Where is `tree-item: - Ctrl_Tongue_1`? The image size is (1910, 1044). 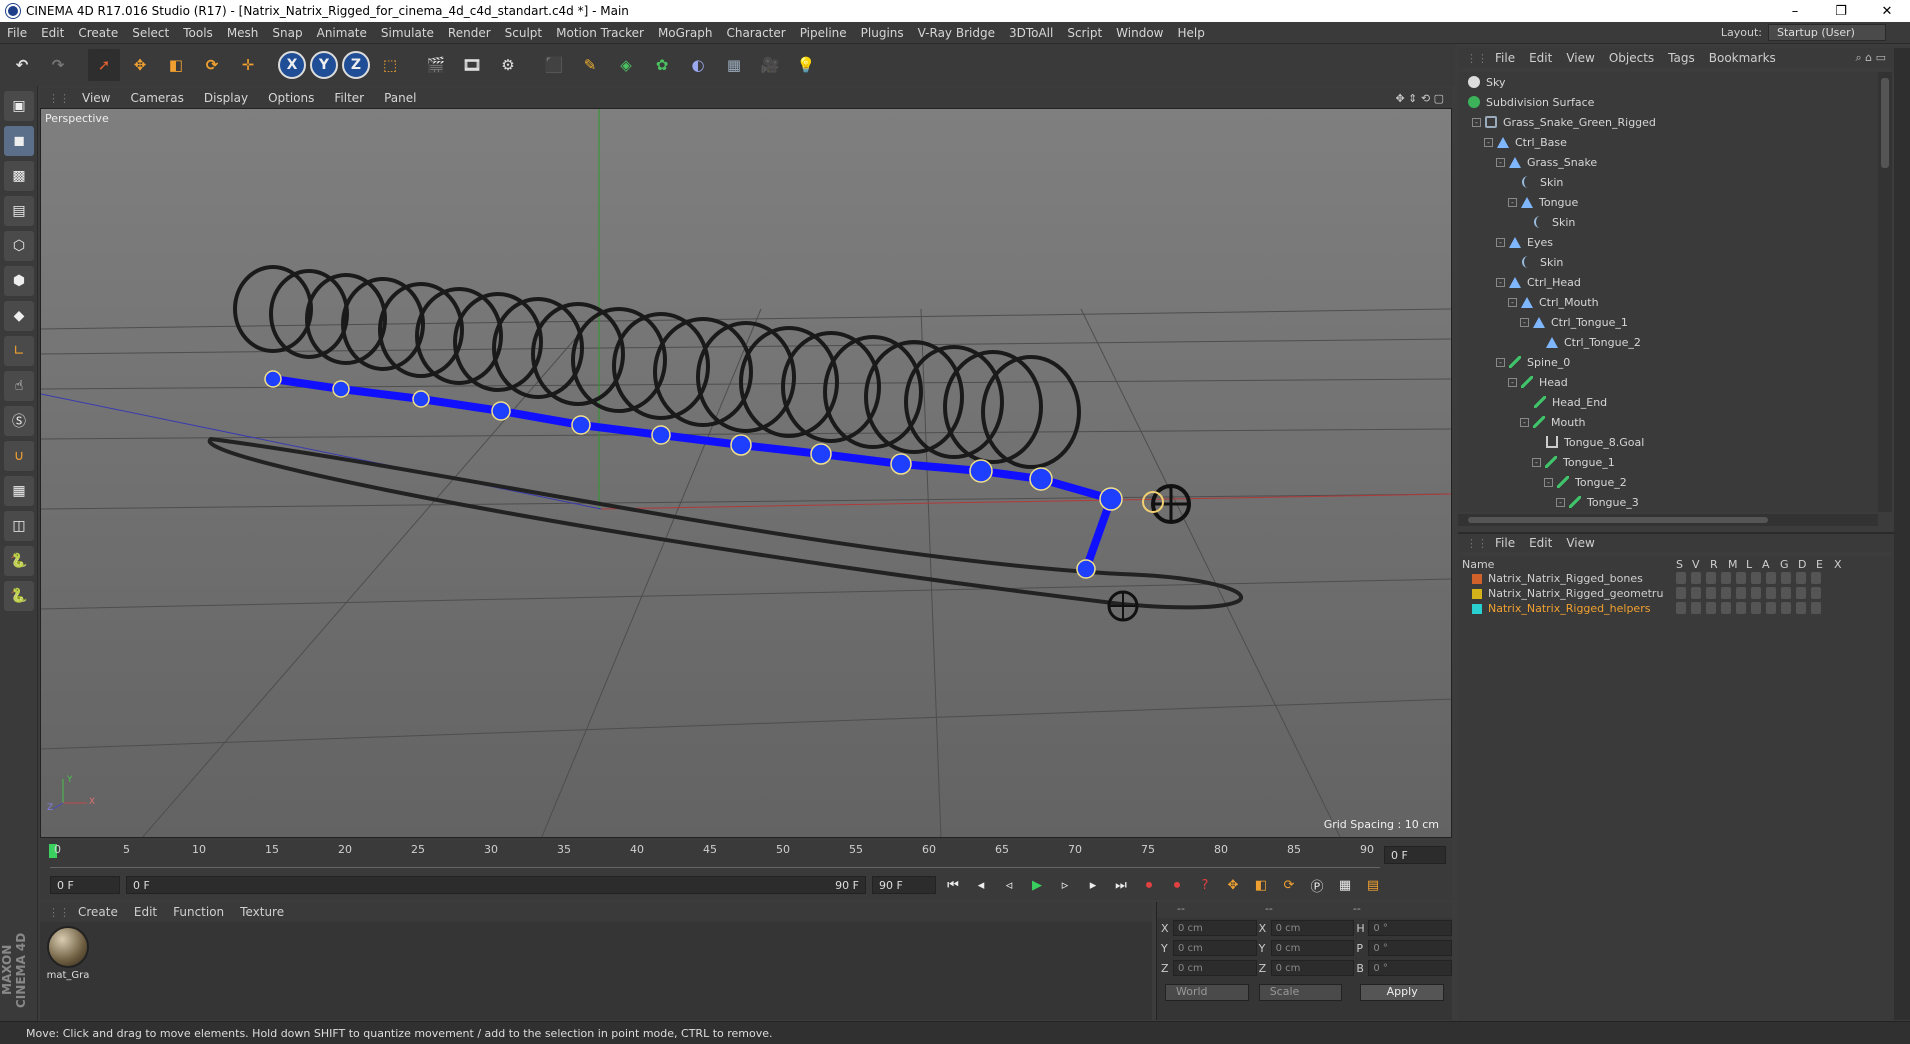
tree-item: - Ctrl_Tongue_1 is located at coordinates (1668, 322).